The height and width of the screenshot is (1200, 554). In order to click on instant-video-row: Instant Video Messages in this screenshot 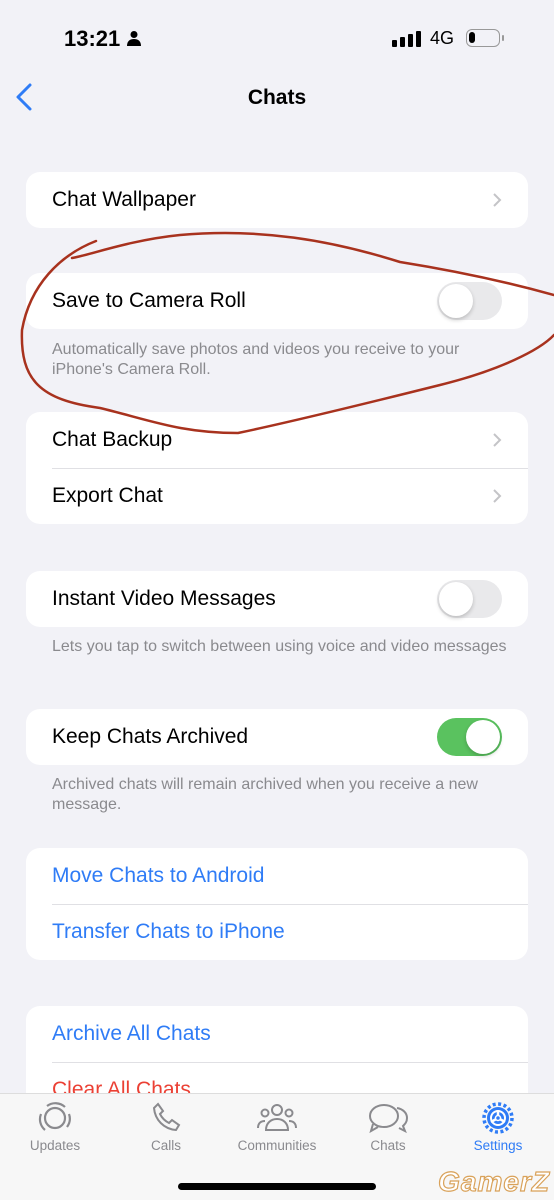, I will do `click(277, 599)`.